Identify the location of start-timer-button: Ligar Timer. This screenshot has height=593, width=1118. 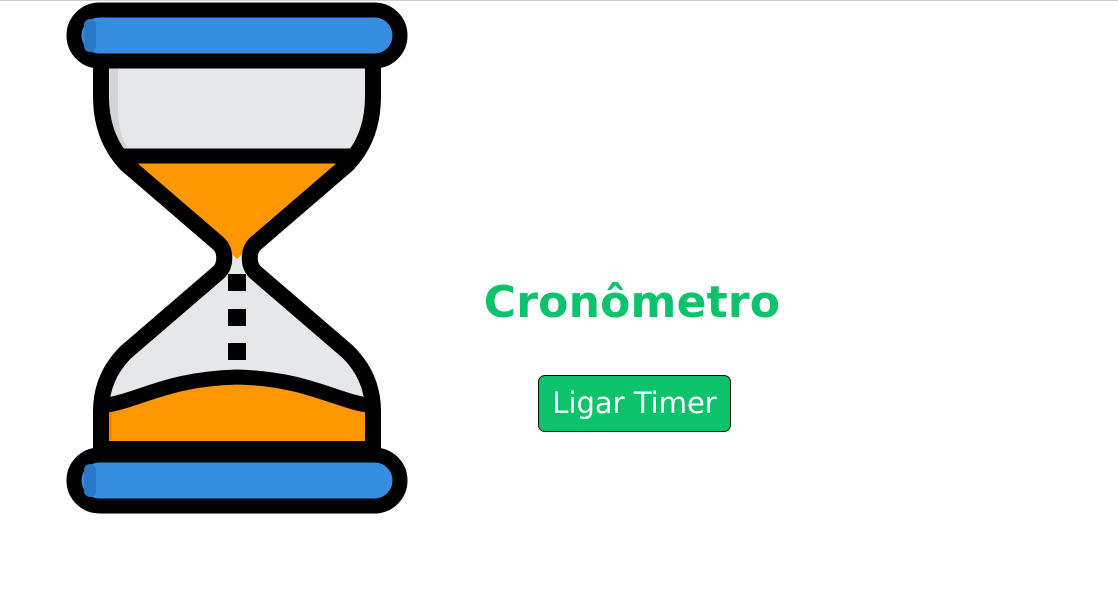
(634, 403).